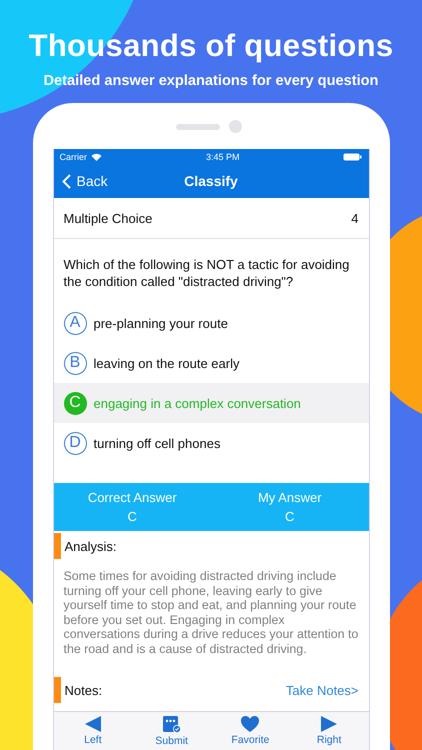 This screenshot has width=422, height=750. Describe the element at coordinates (157, 443) in the screenshot. I see `option-text: turning off cell phones` at that location.